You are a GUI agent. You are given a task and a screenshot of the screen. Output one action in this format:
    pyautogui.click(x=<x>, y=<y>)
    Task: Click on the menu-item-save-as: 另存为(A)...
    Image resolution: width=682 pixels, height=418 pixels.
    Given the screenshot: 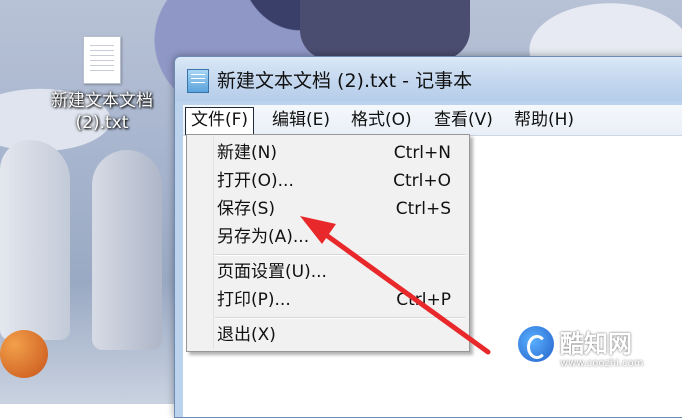 What is the action you would take?
    pyautogui.click(x=328, y=237)
    